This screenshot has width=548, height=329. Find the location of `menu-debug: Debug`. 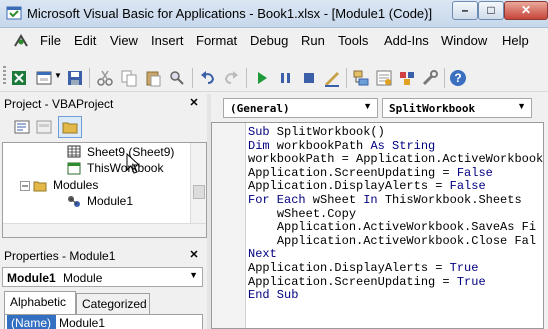

menu-debug: Debug is located at coordinates (269, 40).